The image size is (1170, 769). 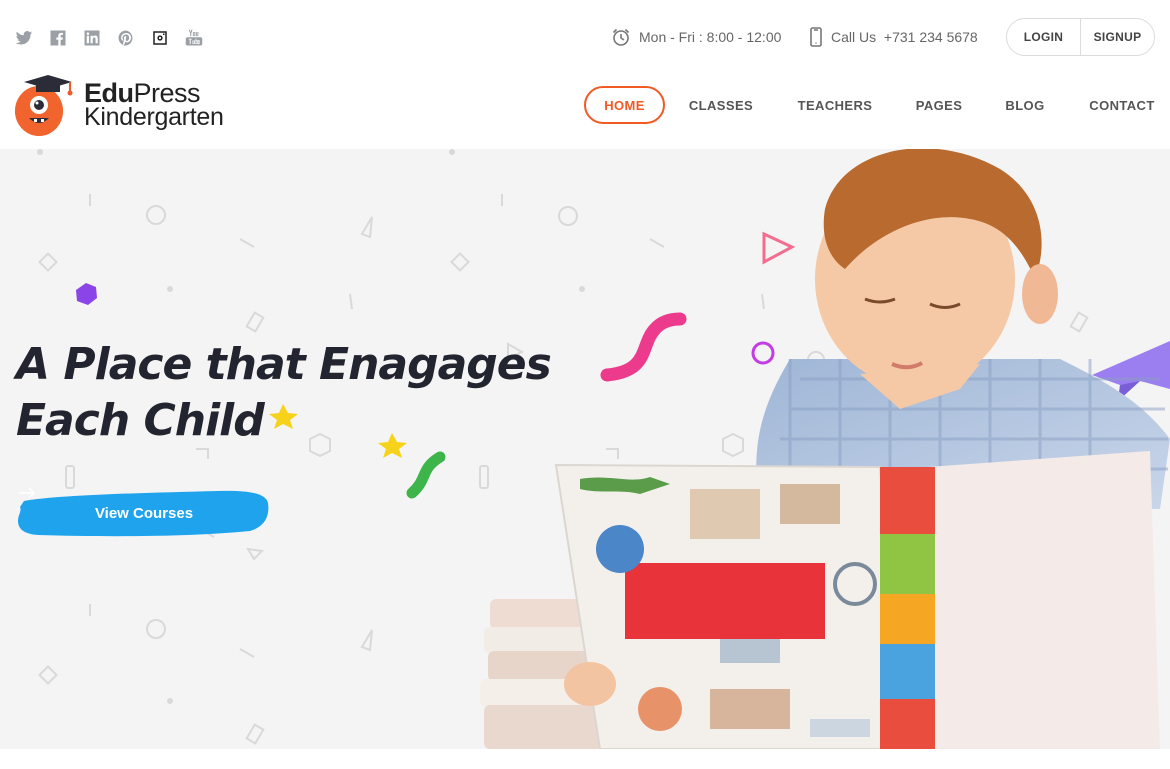 I want to click on login-button: LOGIN, so click(x=1043, y=37).